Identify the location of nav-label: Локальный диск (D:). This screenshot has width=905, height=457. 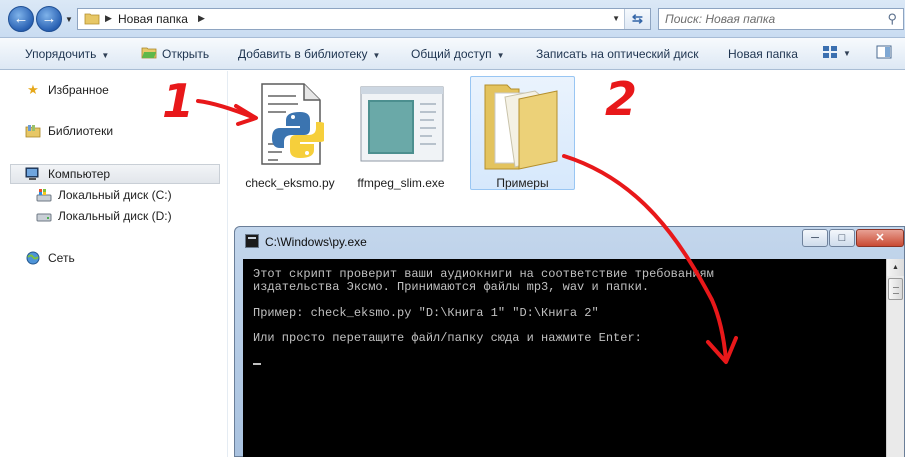
(115, 216).